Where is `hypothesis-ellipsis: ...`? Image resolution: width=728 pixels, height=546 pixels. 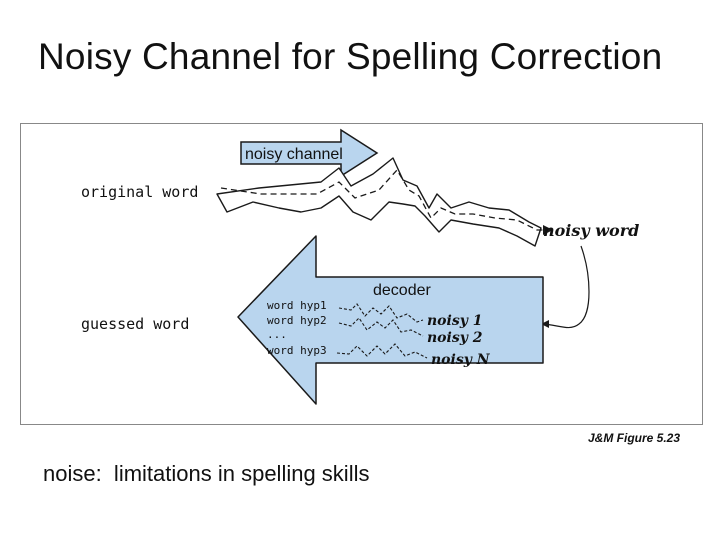 hypothesis-ellipsis: ... is located at coordinates (277, 334).